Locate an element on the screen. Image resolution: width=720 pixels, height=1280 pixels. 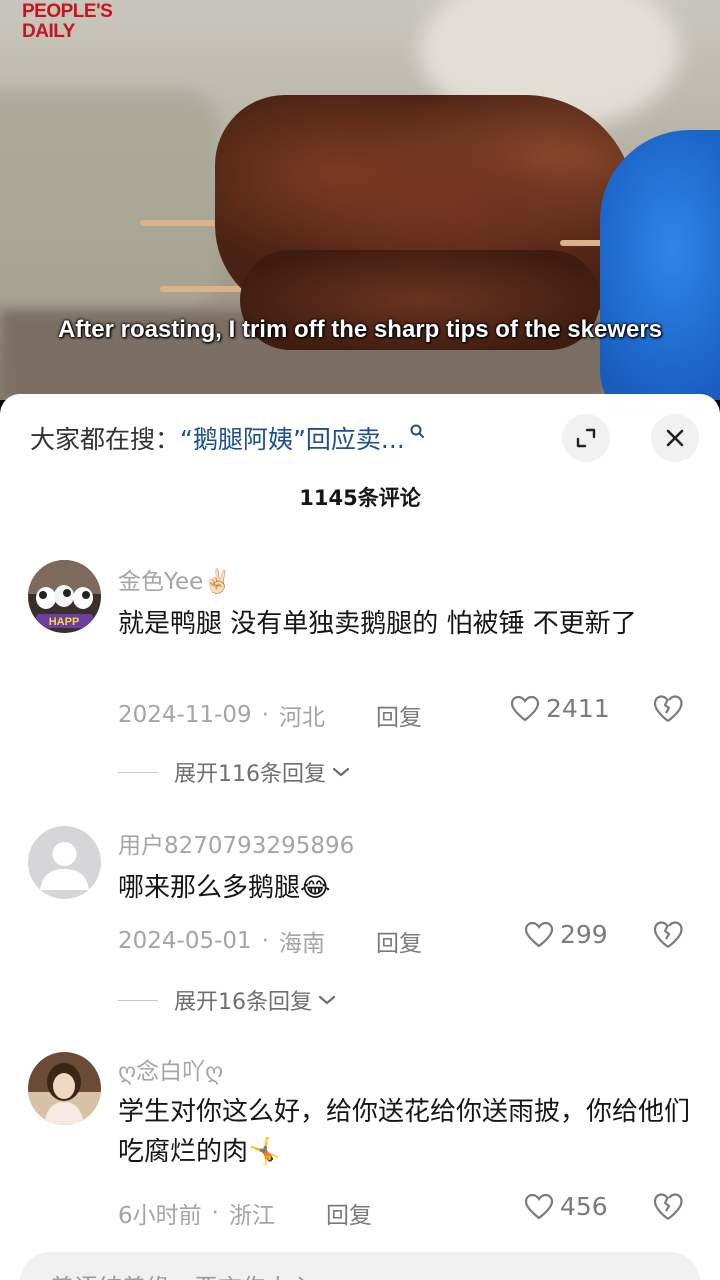
comment-date: 2024-05-01 is located at coordinates (185, 941).